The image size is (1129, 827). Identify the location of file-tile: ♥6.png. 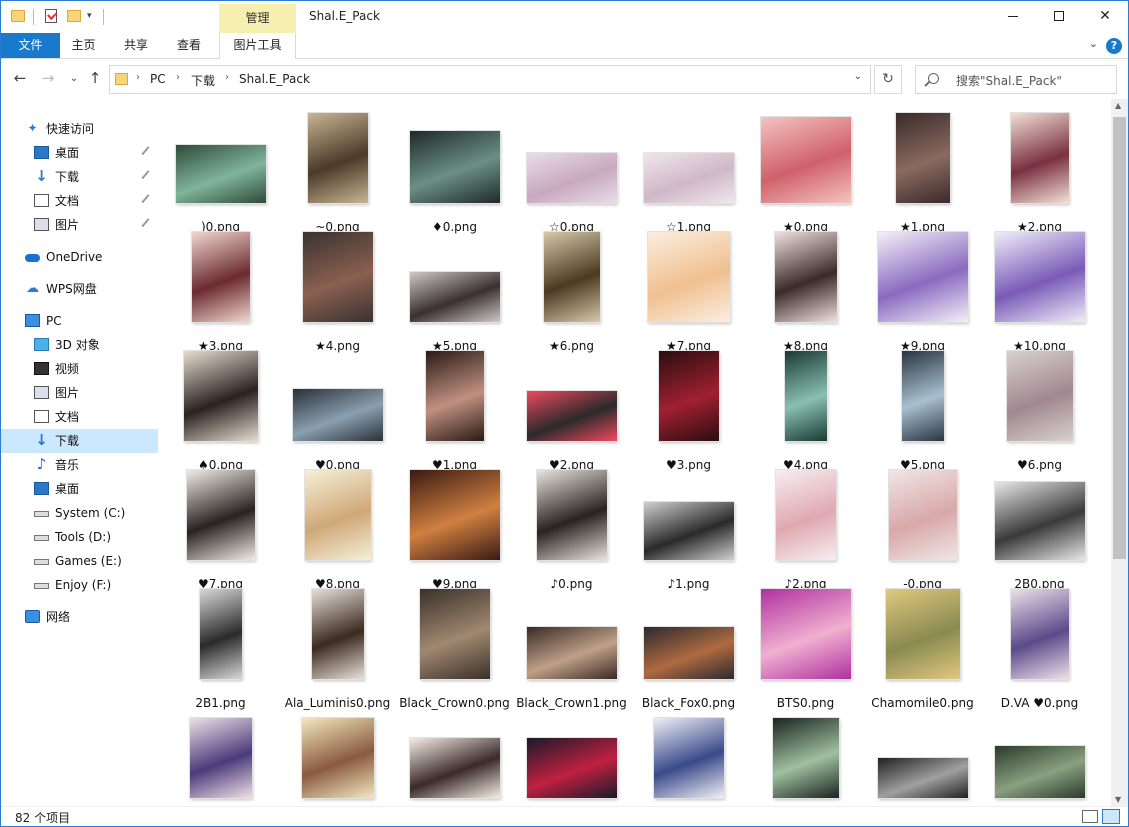
(1039, 411).